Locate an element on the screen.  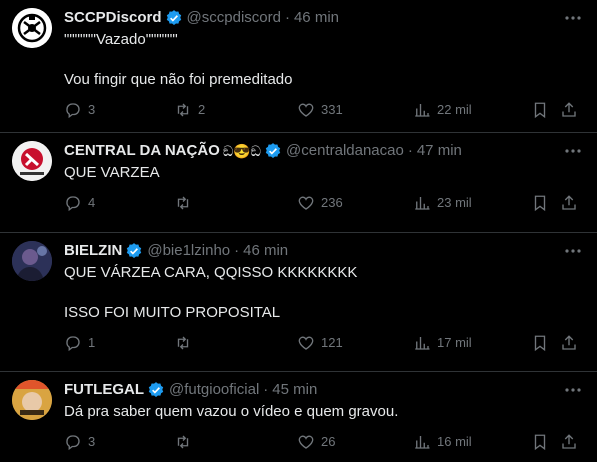
view-count: 16 mil is located at coordinates (454, 441).